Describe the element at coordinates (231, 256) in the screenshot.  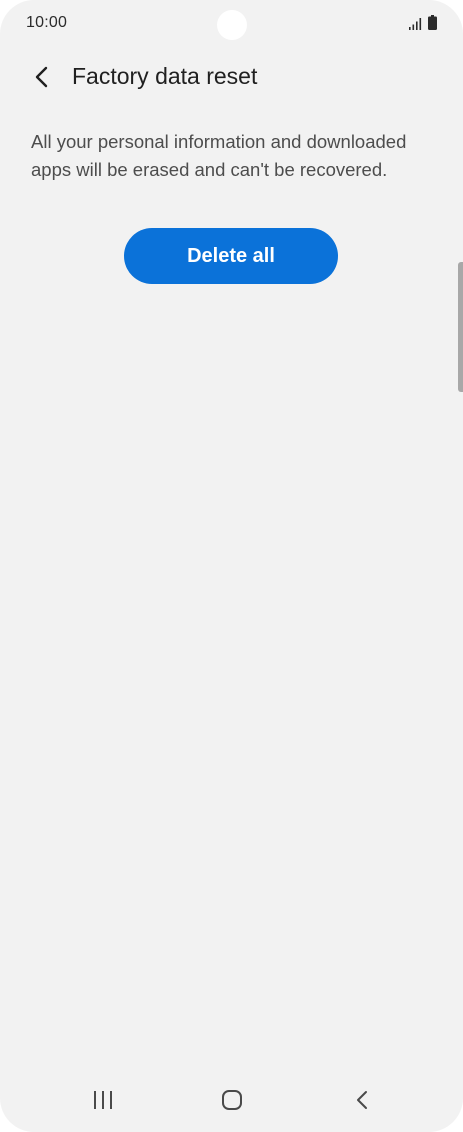
I see `delete-all-button: Delete all` at that location.